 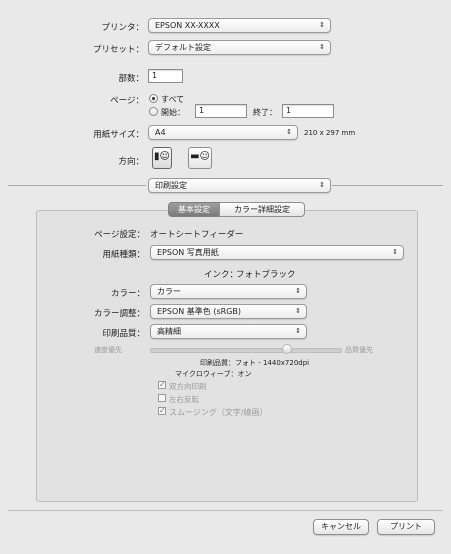 What do you see at coordinates (162, 385) in the screenshot?
I see `bidirectional-checkbox: ✓` at bounding box center [162, 385].